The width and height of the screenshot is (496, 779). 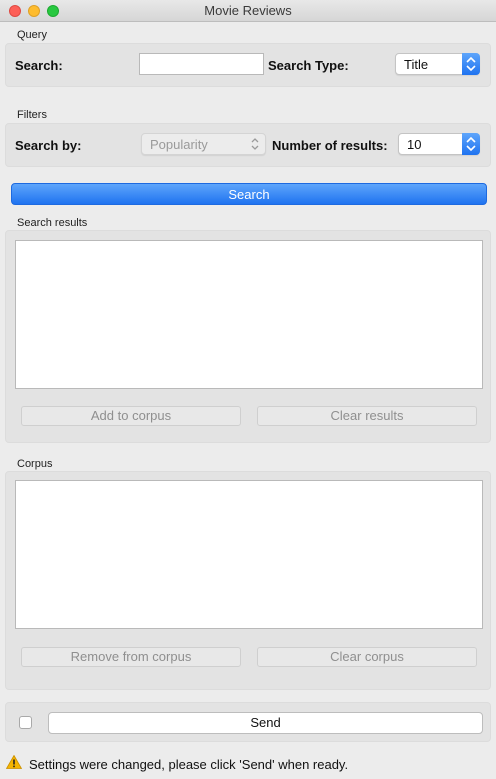 I want to click on corpus-group-title: Corpus, so click(x=35, y=464).